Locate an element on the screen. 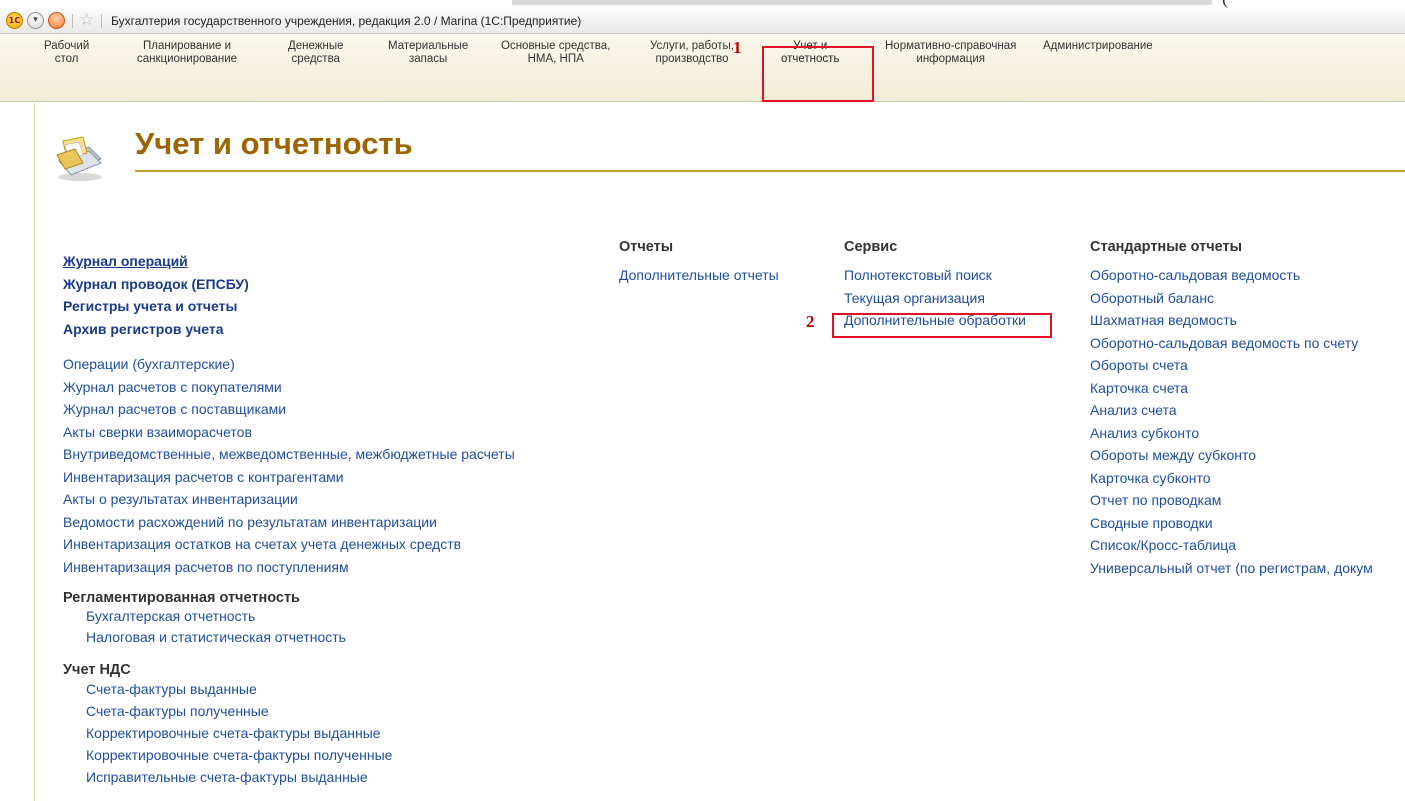 This screenshot has width=1405, height=801. link-standard-report: Карточка субконто is located at coordinates (1231, 478).